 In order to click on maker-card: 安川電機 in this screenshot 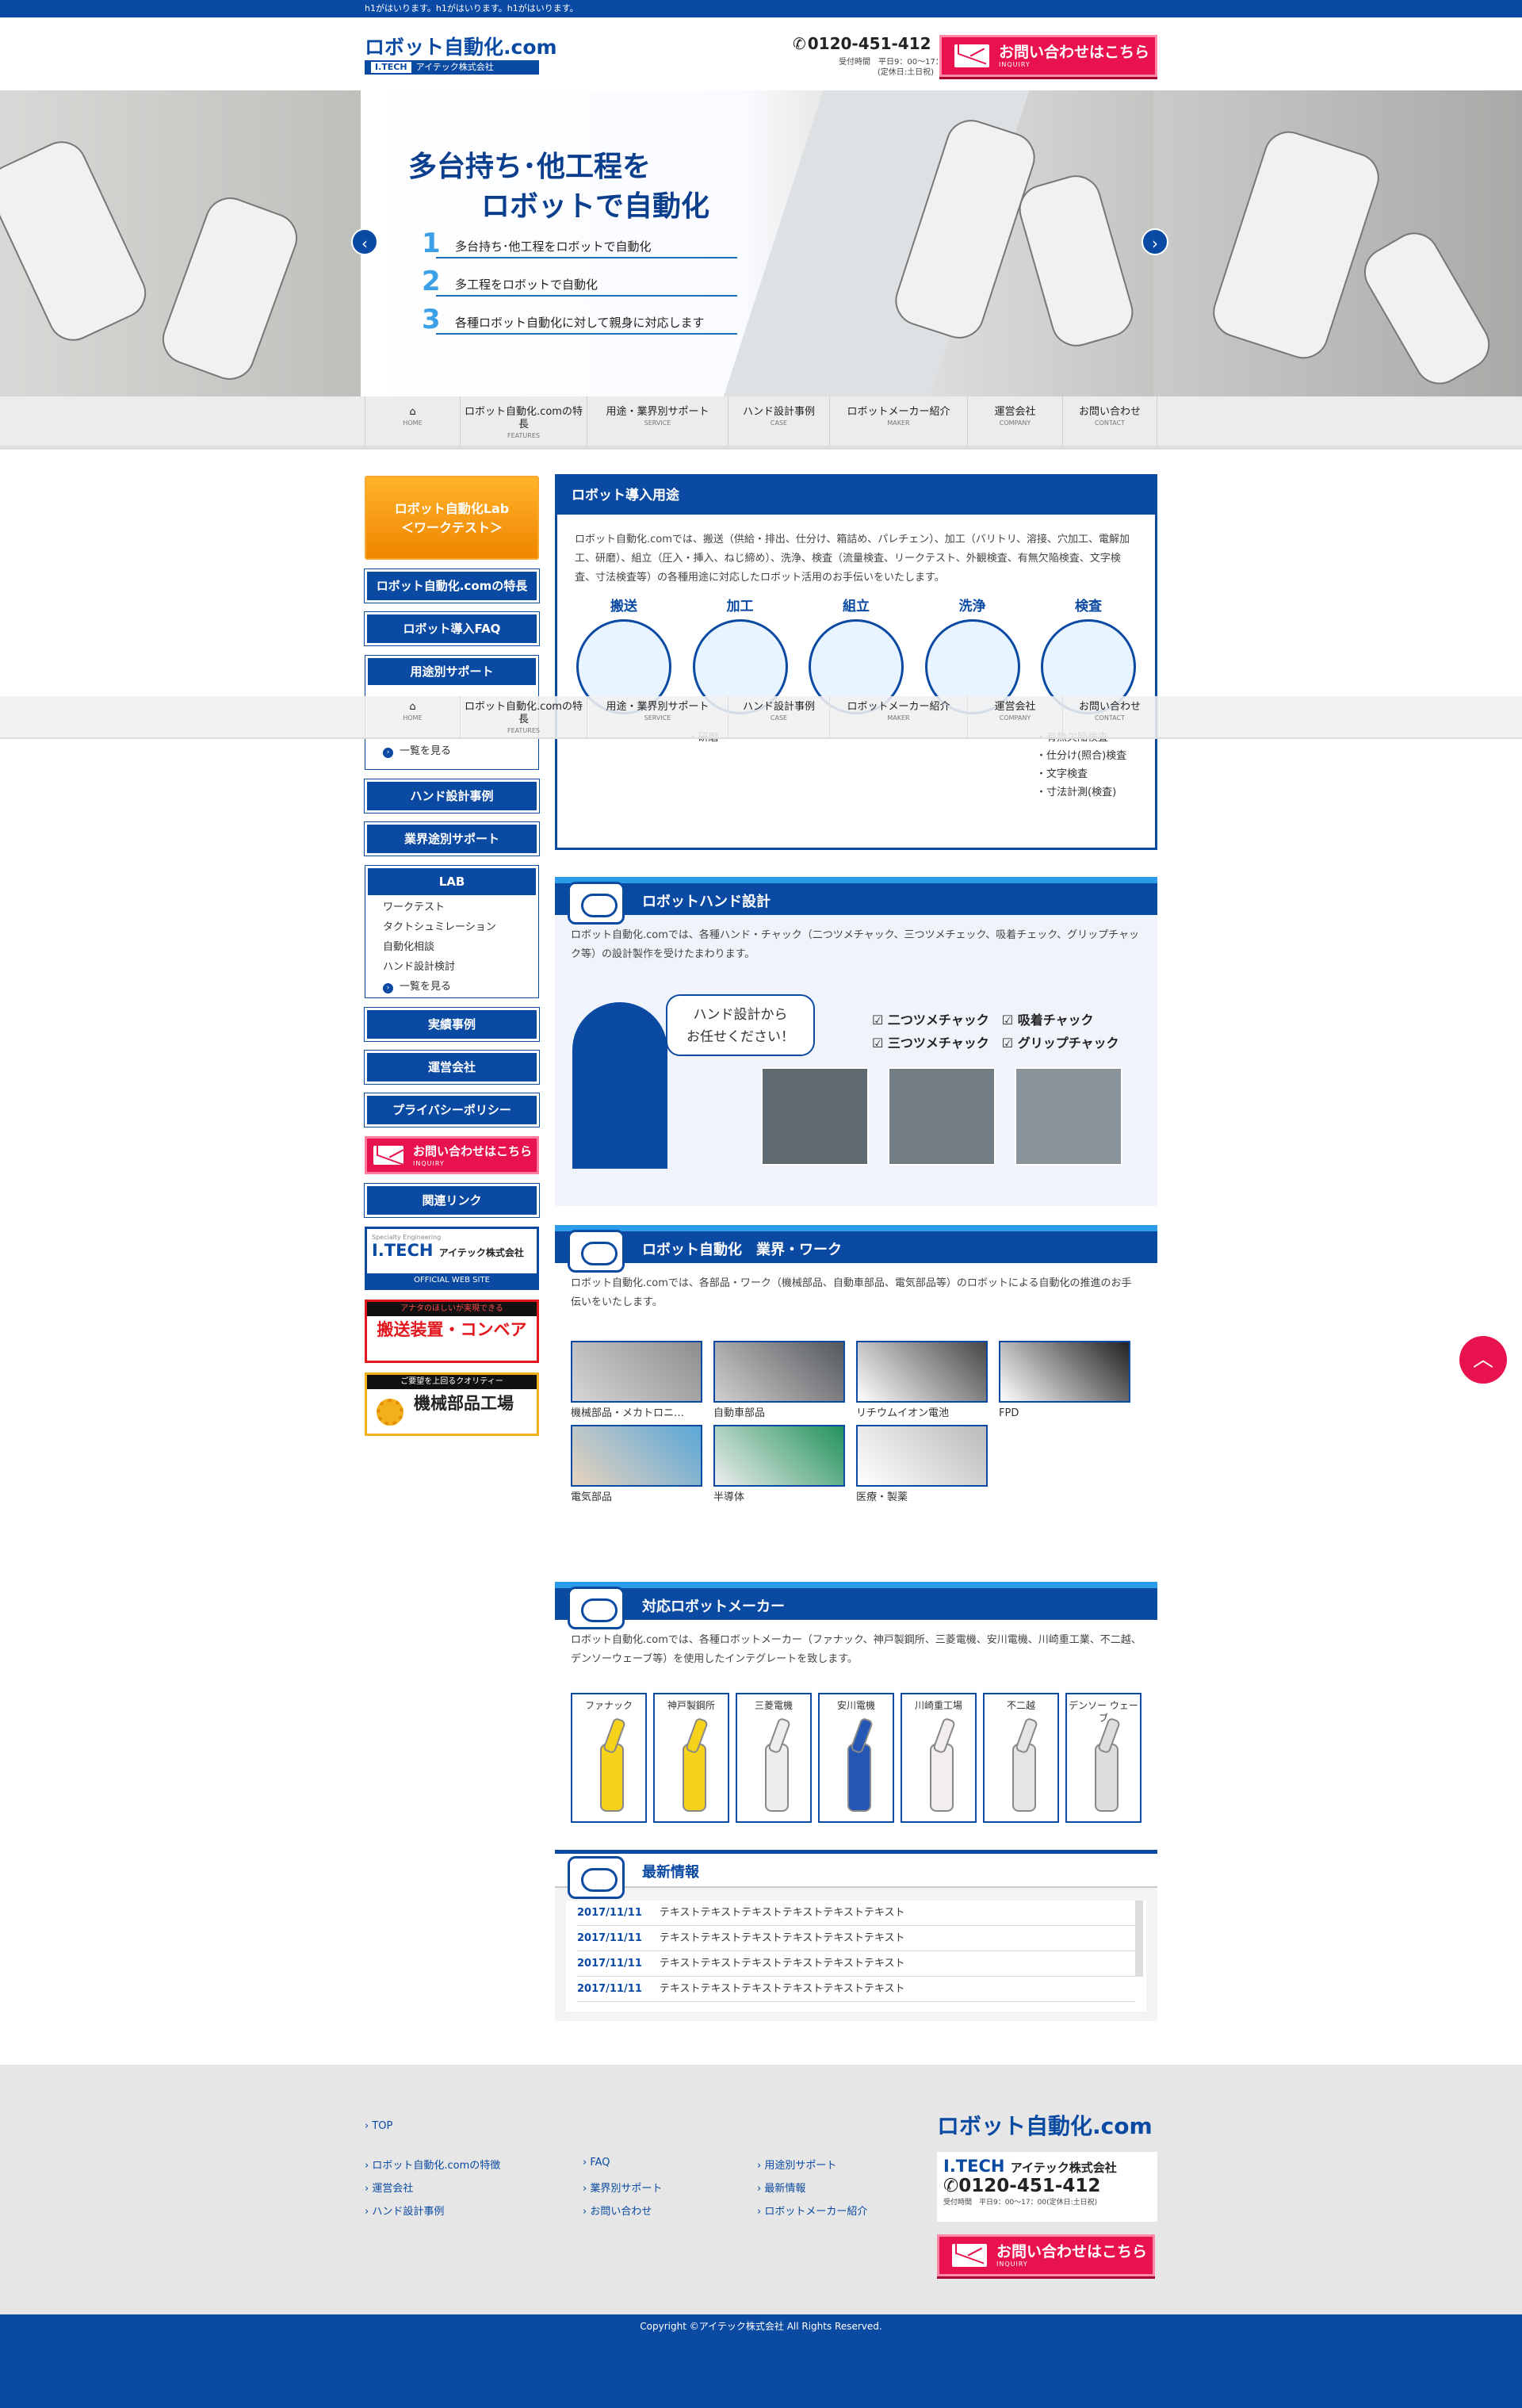, I will do `click(856, 1758)`.